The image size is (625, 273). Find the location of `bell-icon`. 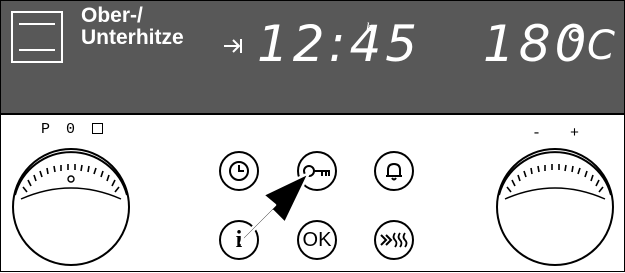

bell-icon is located at coordinates (394, 171).